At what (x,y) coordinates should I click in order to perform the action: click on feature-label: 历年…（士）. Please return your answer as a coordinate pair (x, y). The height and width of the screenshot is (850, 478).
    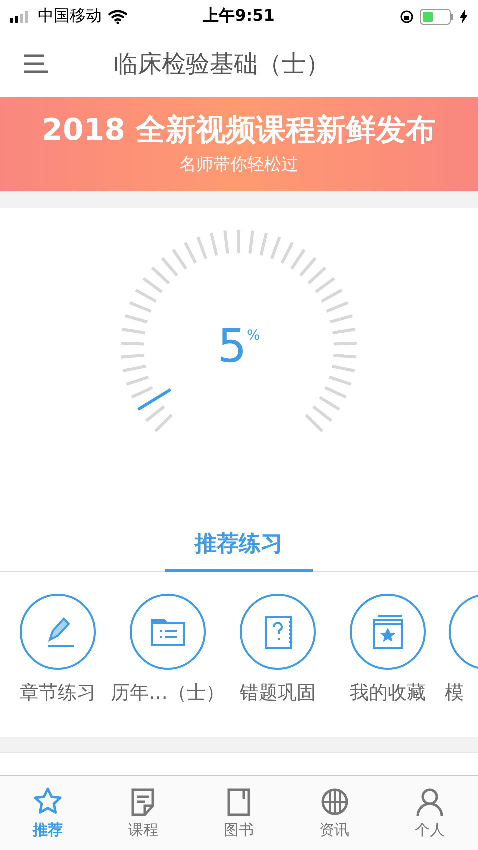
    Looking at the image, I should click on (168, 693).